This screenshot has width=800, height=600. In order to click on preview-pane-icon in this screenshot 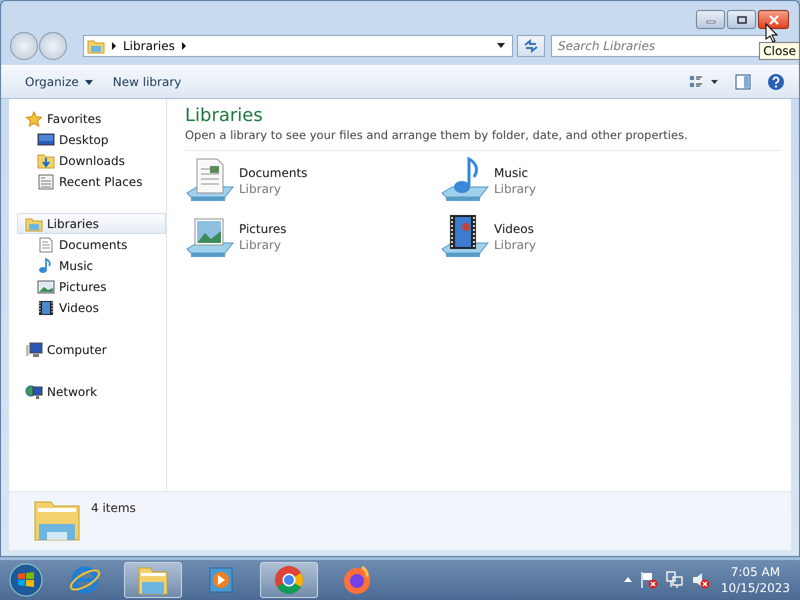, I will do `click(743, 82)`.